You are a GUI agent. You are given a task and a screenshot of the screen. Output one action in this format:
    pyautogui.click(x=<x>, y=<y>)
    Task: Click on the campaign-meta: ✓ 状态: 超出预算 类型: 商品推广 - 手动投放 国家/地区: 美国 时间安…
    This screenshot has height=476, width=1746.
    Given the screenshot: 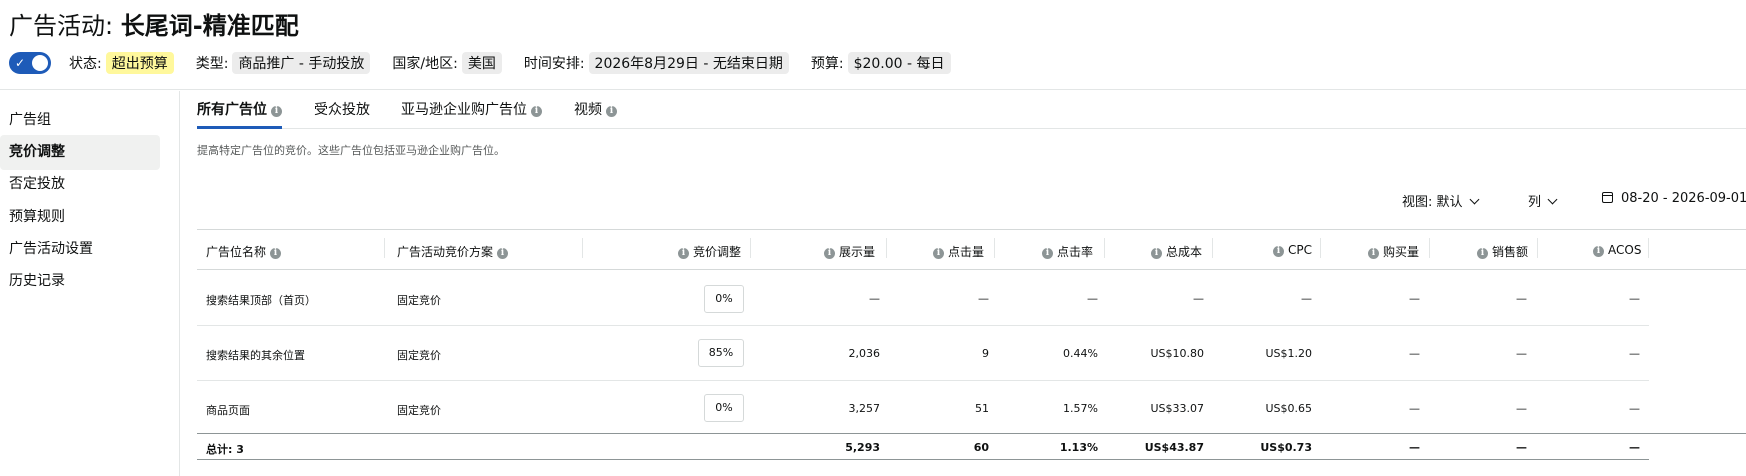 What is the action you would take?
    pyautogui.click(x=491, y=63)
    